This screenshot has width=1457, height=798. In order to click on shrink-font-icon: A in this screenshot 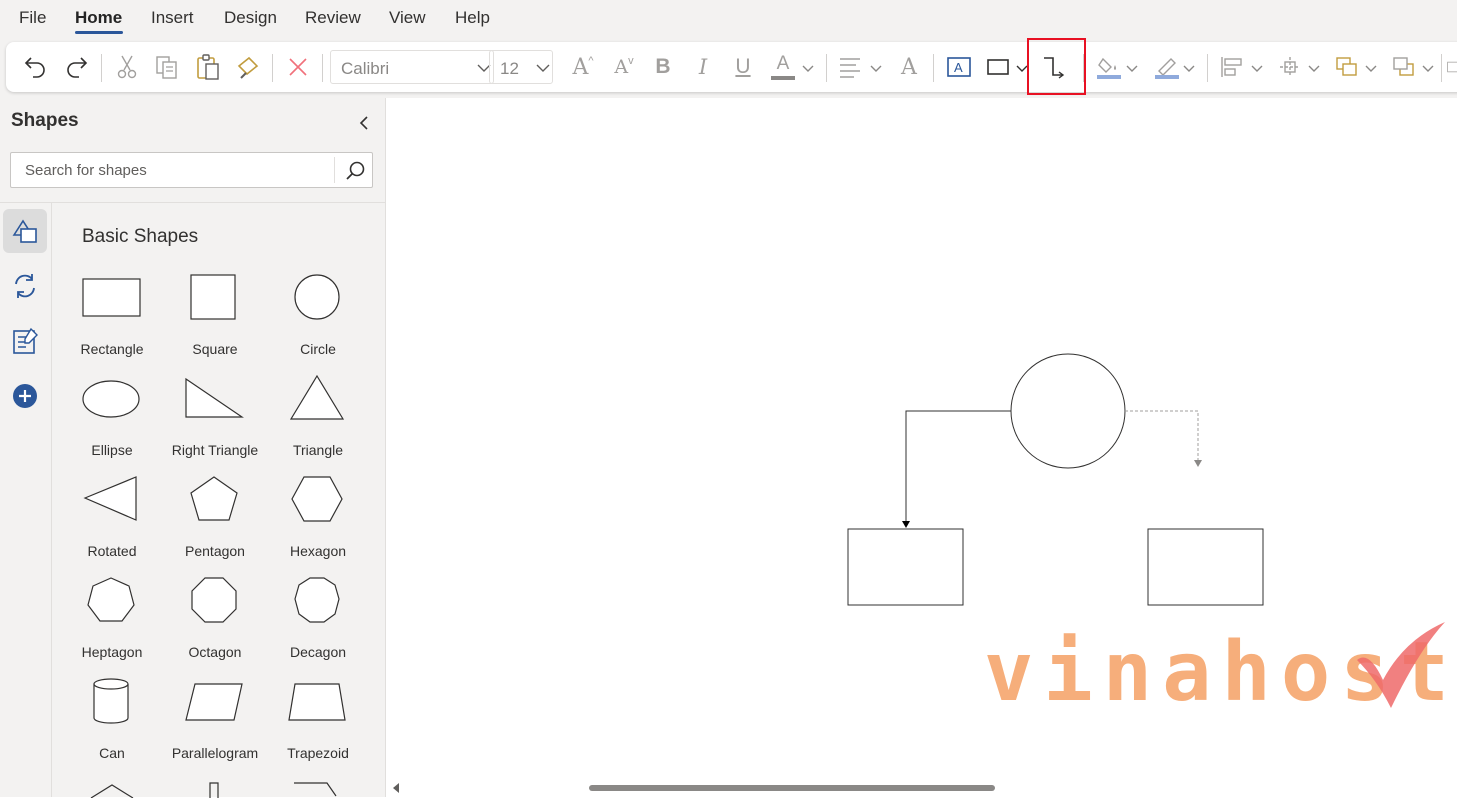, I will do `click(621, 67)`.